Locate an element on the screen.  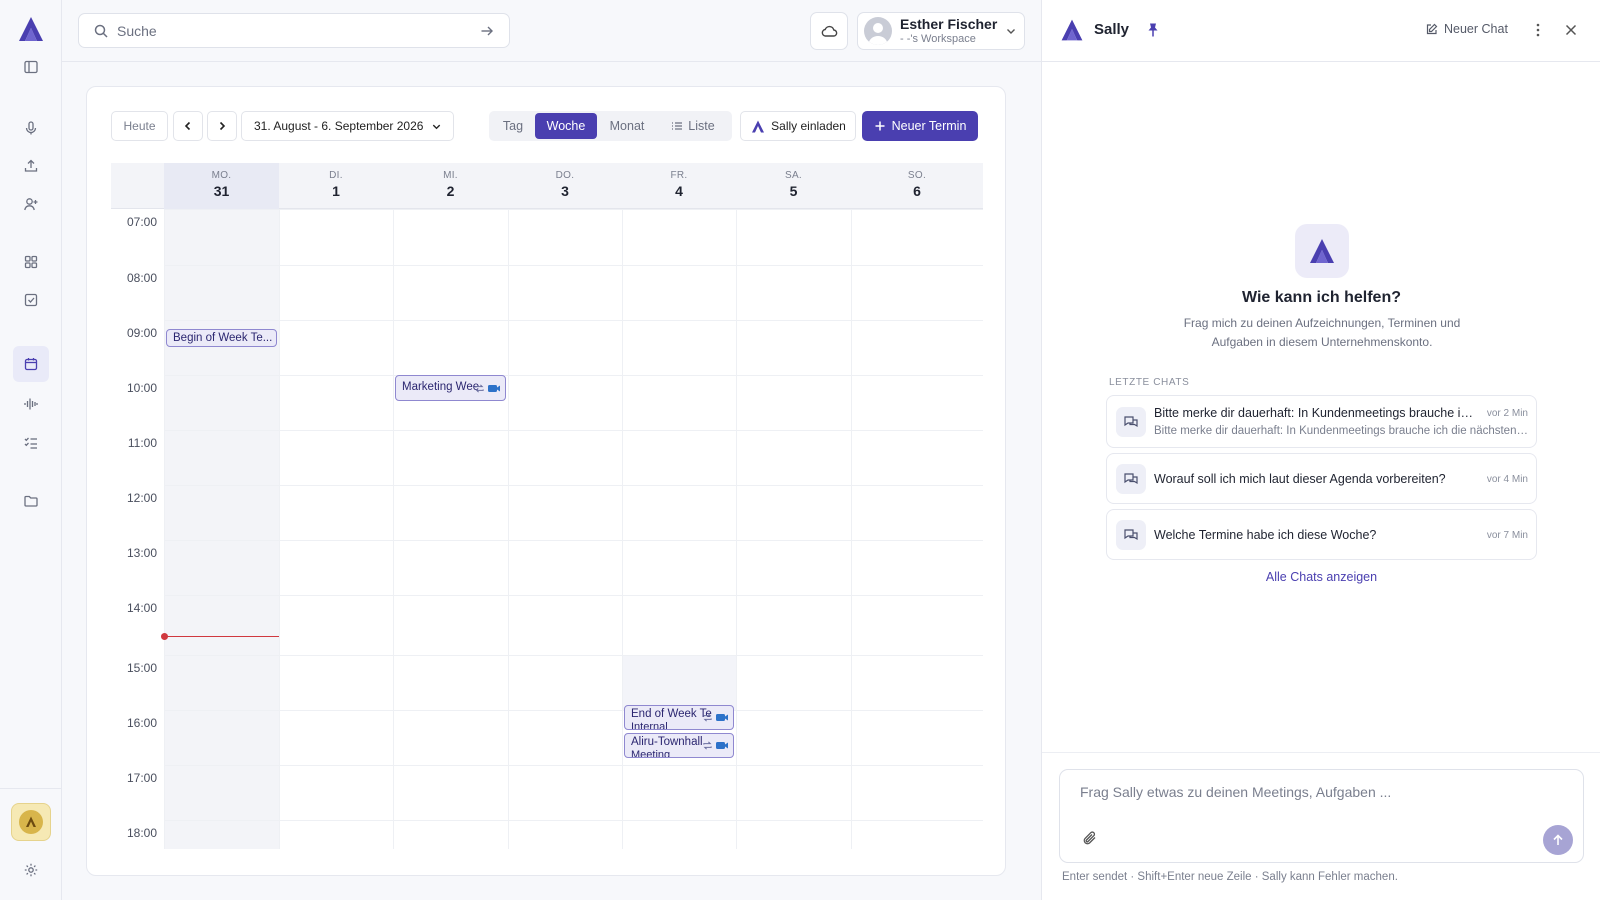
left-rail is located at coordinates (31, 450).